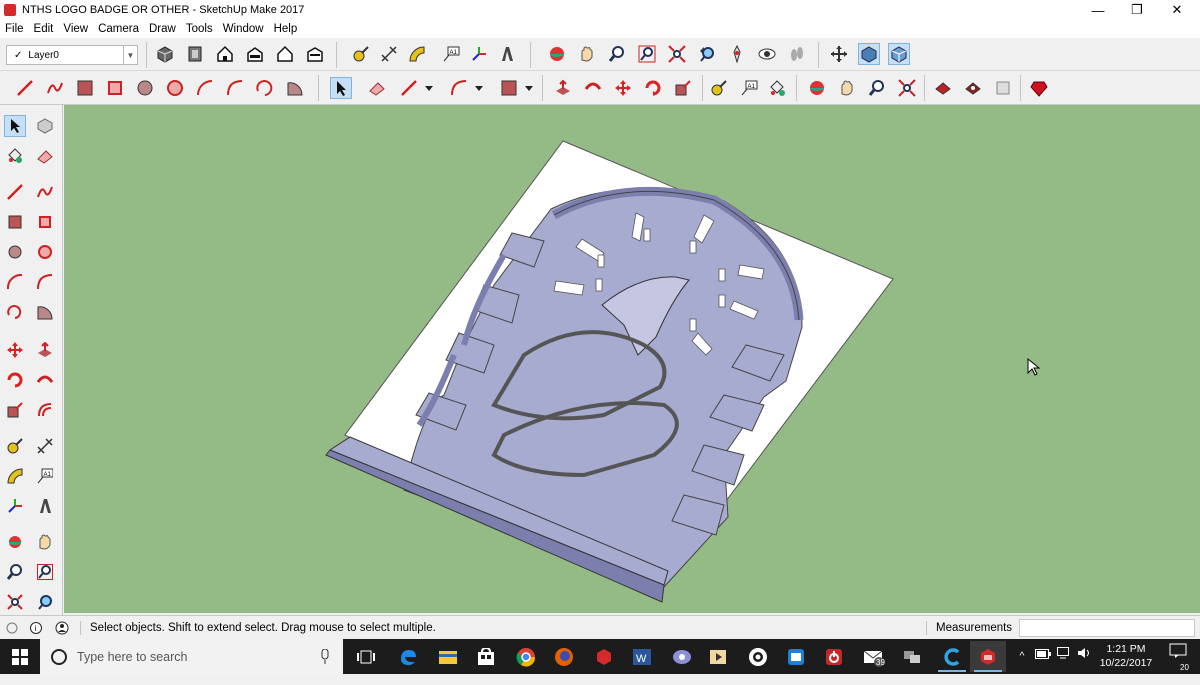  Describe the element at coordinates (604, 656) in the screenshot. I see `sketchup-app-icon` at that location.